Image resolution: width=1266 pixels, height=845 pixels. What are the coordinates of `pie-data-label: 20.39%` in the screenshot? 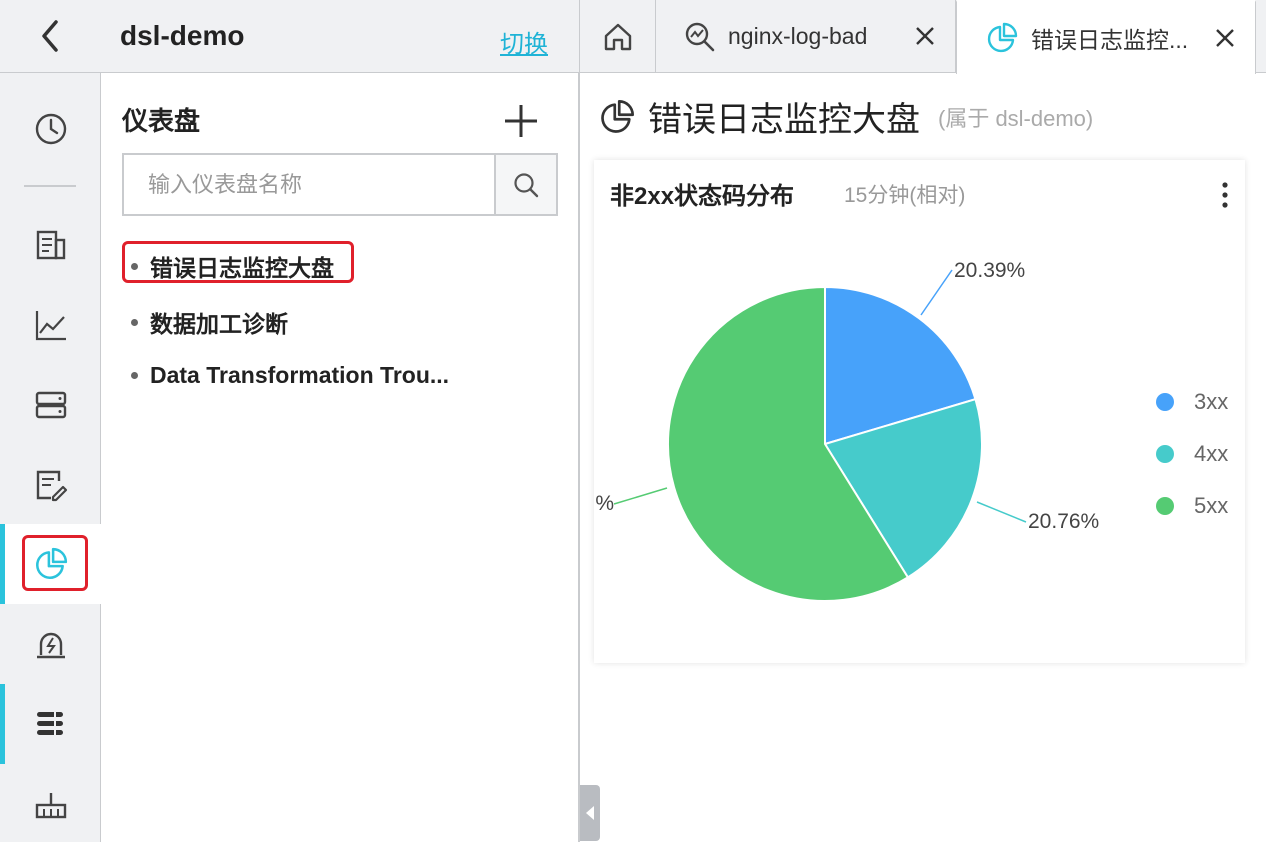 It's located at (989, 270).